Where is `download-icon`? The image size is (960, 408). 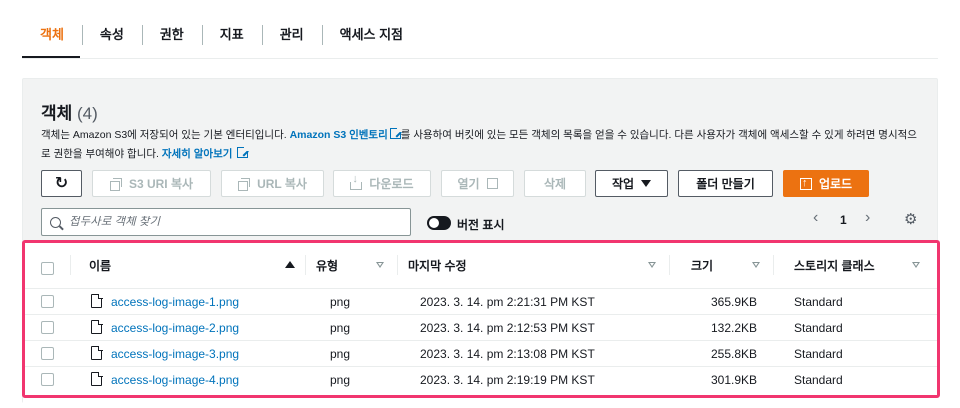
download-icon is located at coordinates (356, 182).